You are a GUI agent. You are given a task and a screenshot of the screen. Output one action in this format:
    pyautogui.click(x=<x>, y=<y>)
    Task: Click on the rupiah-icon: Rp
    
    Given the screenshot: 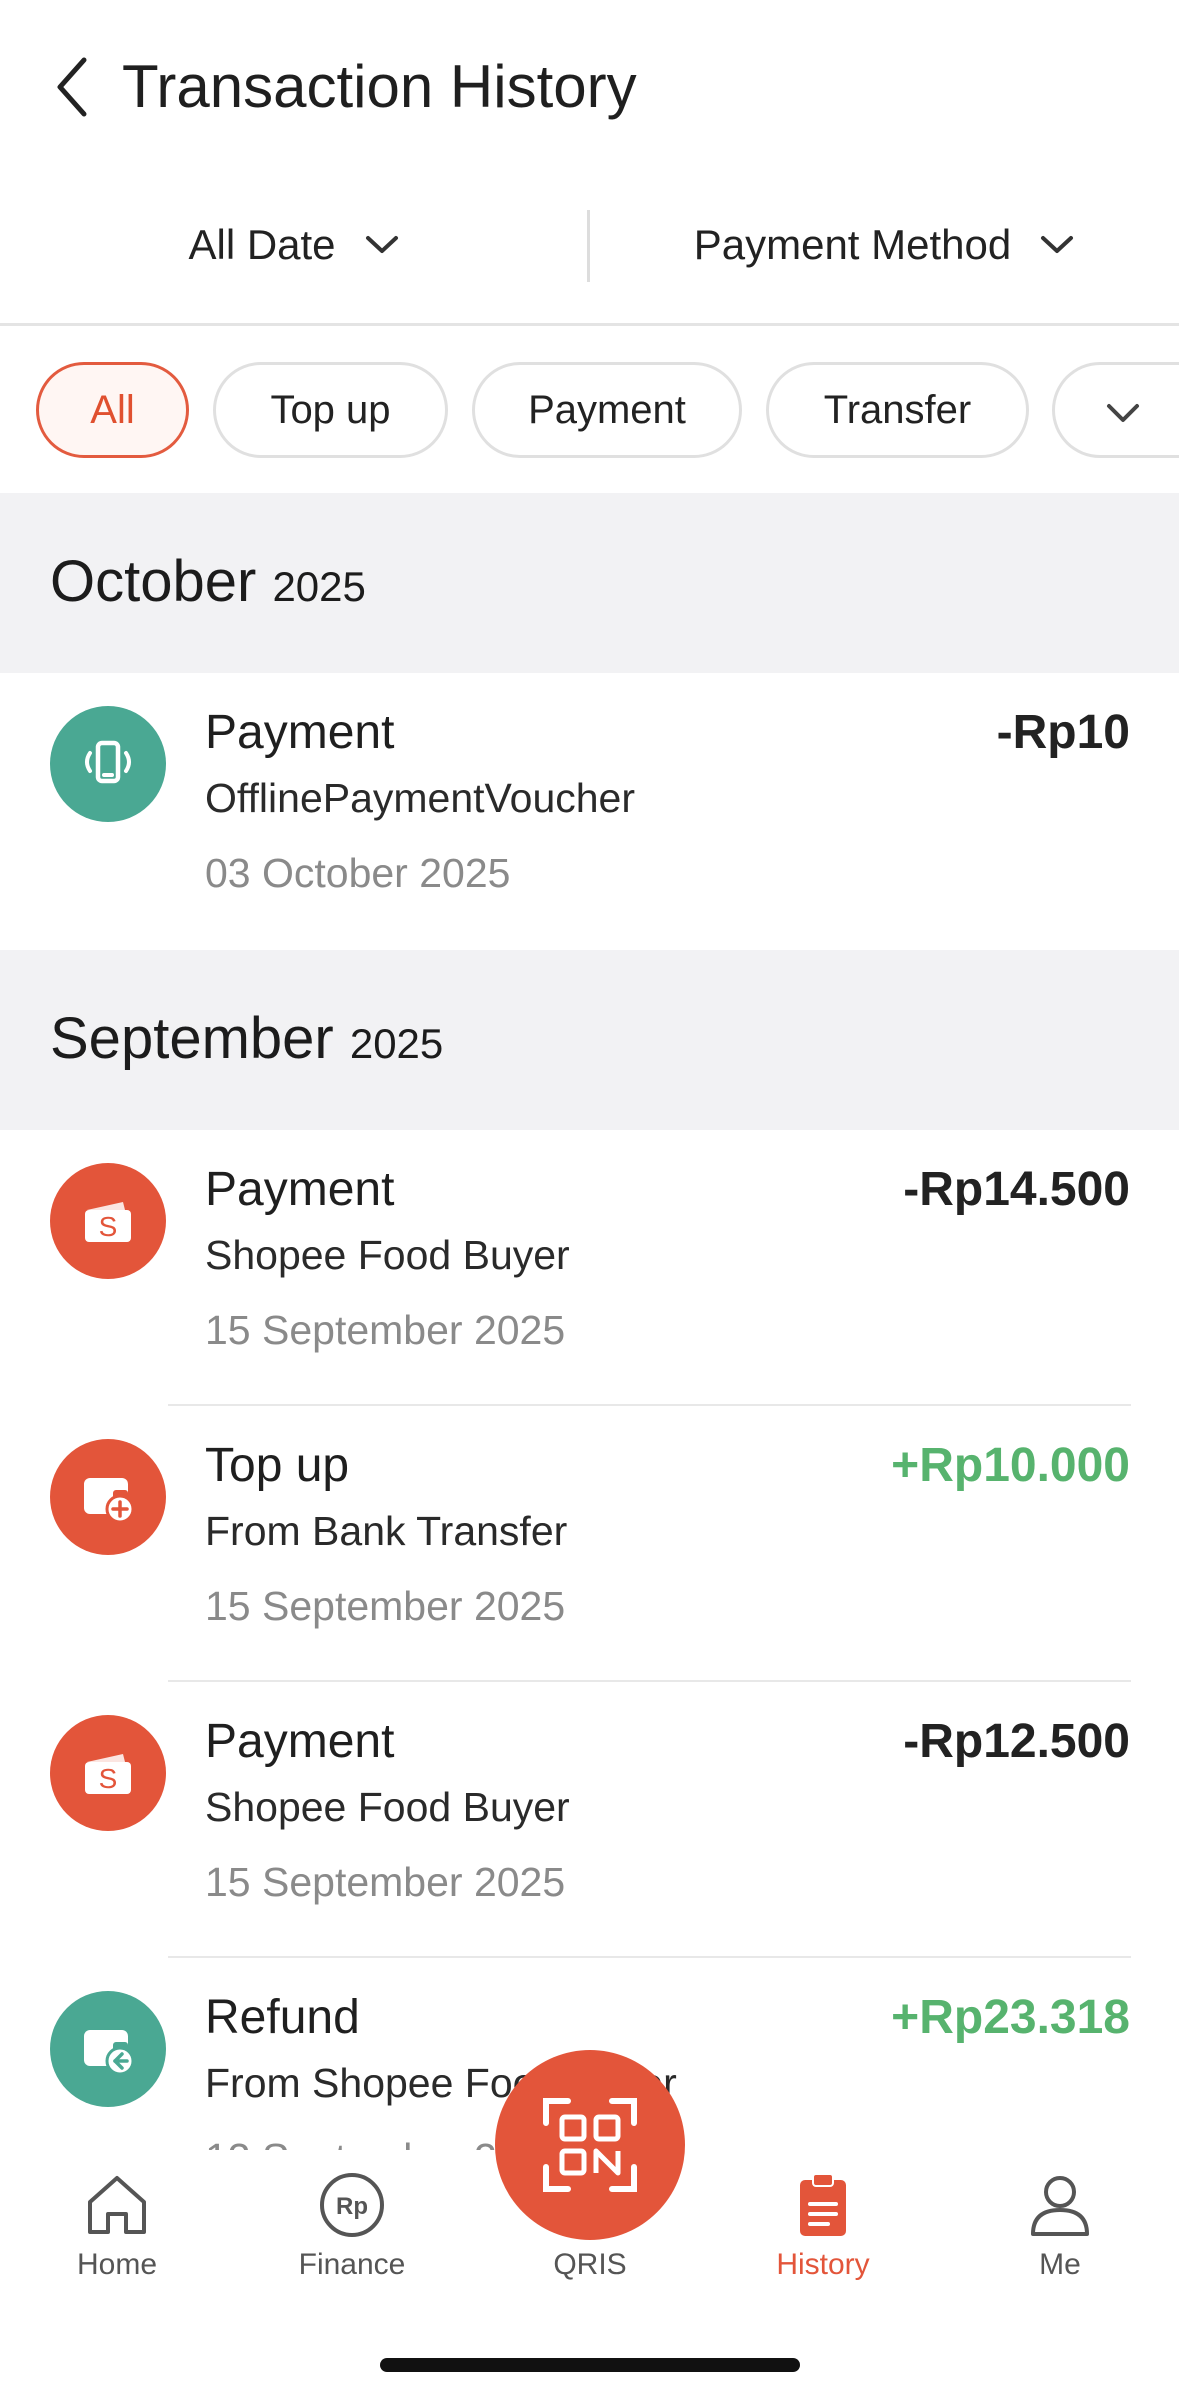 What is the action you would take?
    pyautogui.click(x=352, y=2205)
    